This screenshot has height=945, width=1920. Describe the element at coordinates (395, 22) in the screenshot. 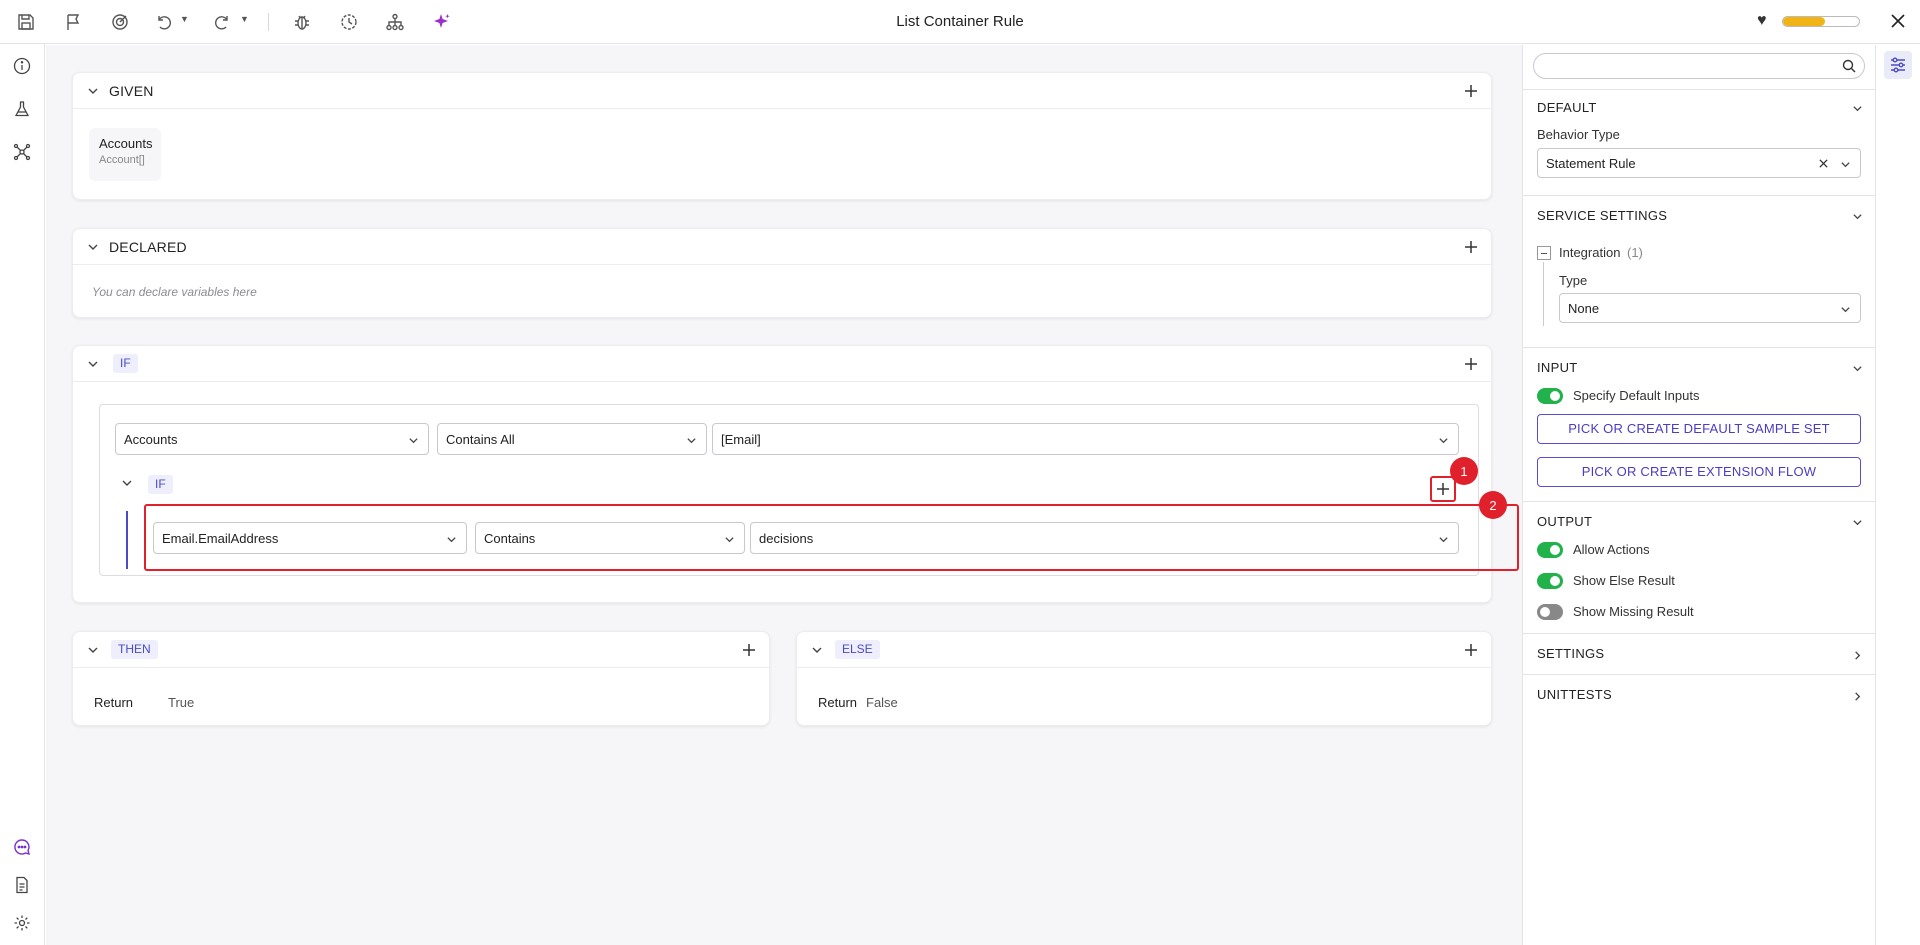

I see `hierarchy-icon` at that location.